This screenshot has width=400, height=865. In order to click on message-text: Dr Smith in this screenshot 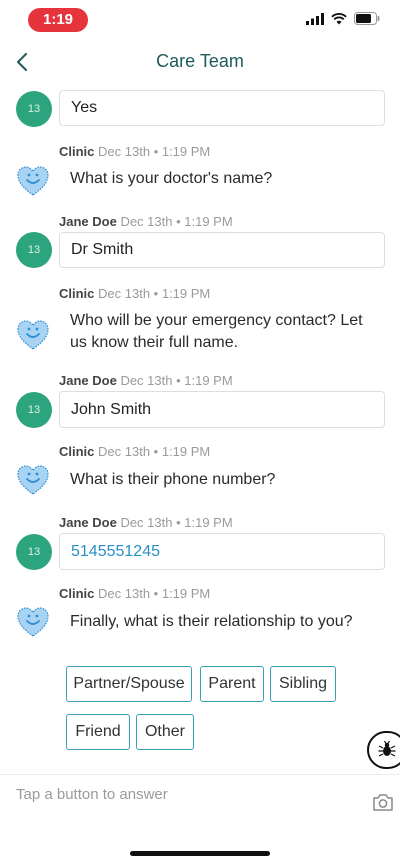, I will do `click(102, 249)`.